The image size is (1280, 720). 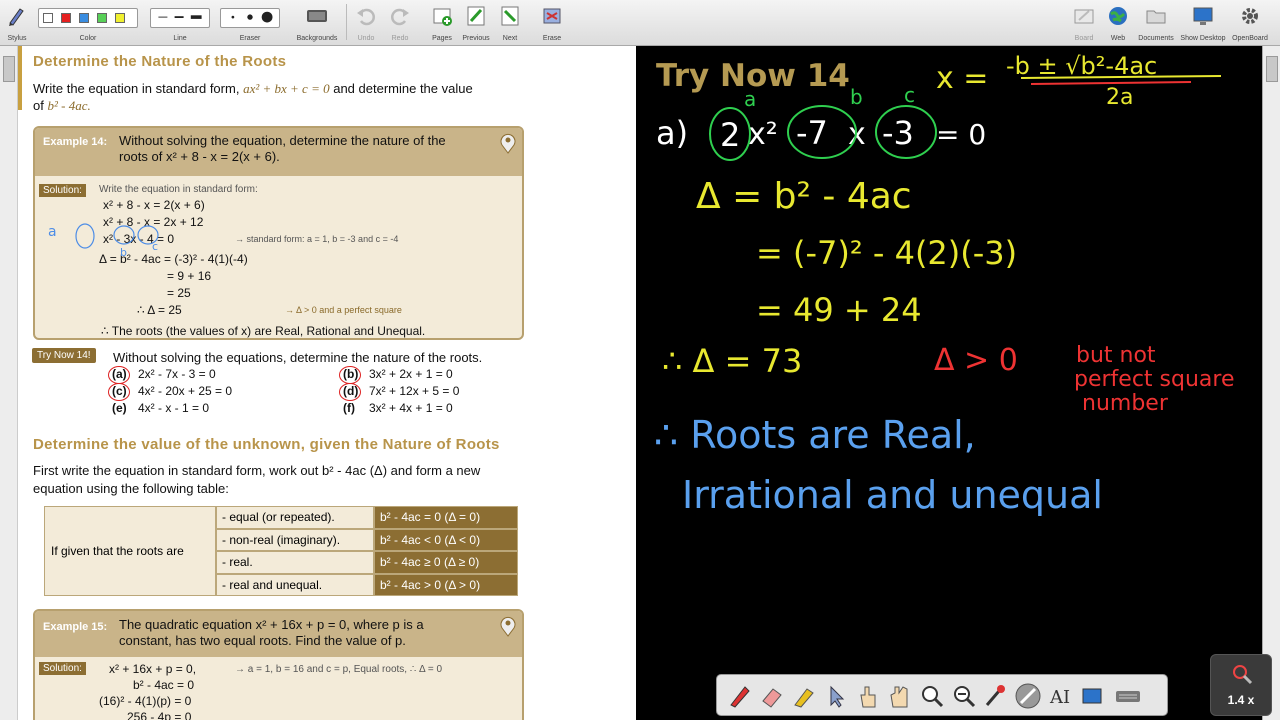 I want to click on try-item-label: (e), so click(x=119, y=408).